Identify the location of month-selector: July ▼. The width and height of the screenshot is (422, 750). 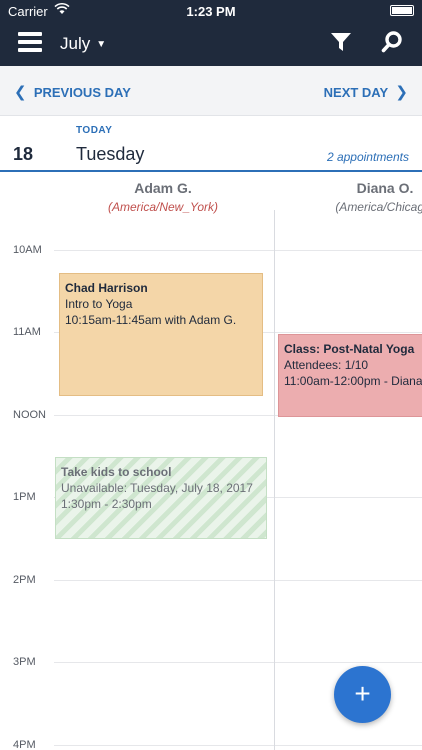
(83, 44).